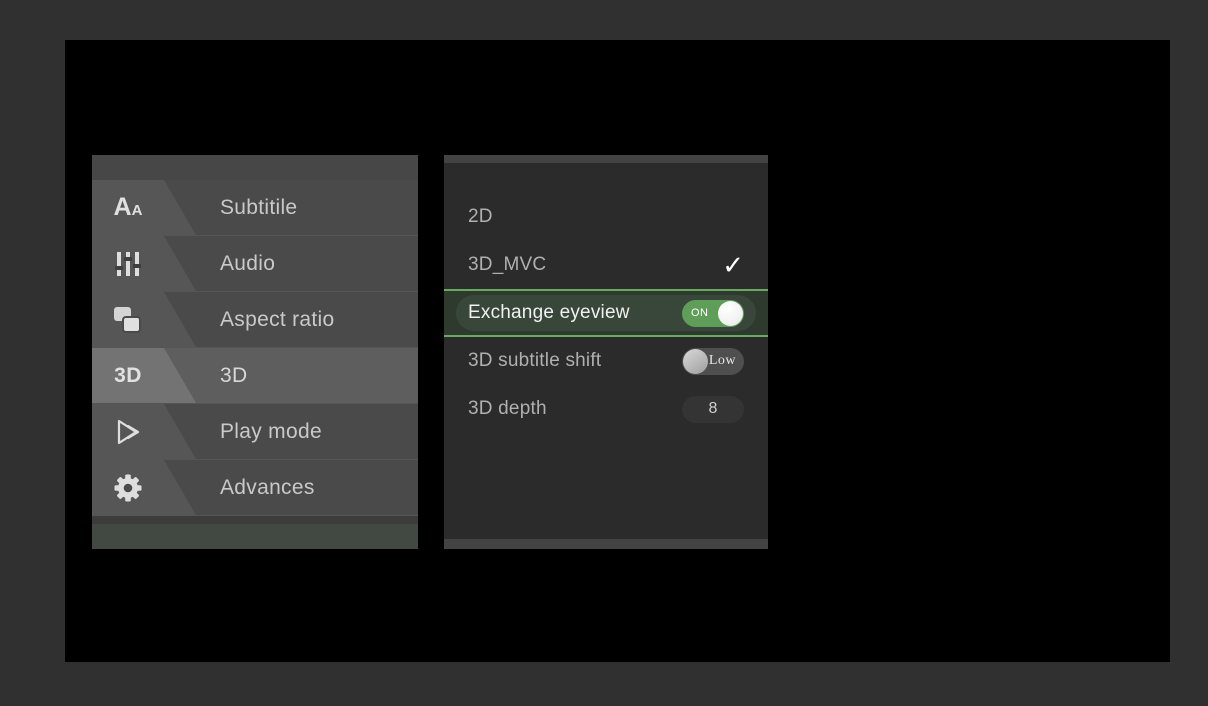 This screenshot has height=706, width=1208. What do you see at coordinates (480, 216) in the screenshot?
I see `option-label: 2D` at bounding box center [480, 216].